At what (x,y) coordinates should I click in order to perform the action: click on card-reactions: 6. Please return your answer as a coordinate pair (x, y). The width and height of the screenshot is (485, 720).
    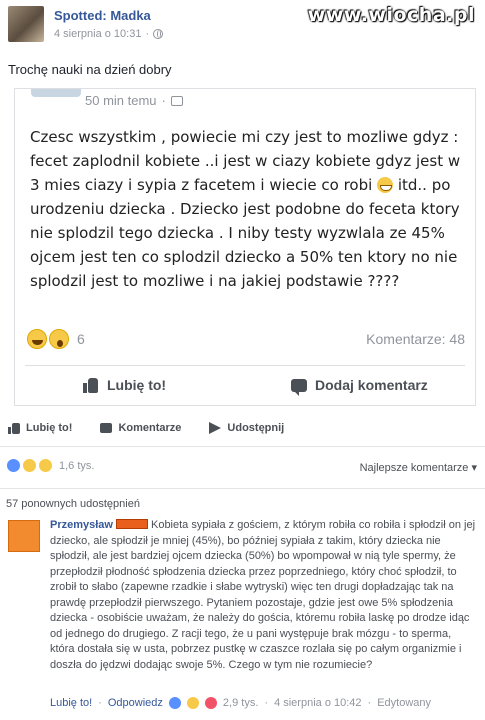
    Looking at the image, I should click on (56, 339).